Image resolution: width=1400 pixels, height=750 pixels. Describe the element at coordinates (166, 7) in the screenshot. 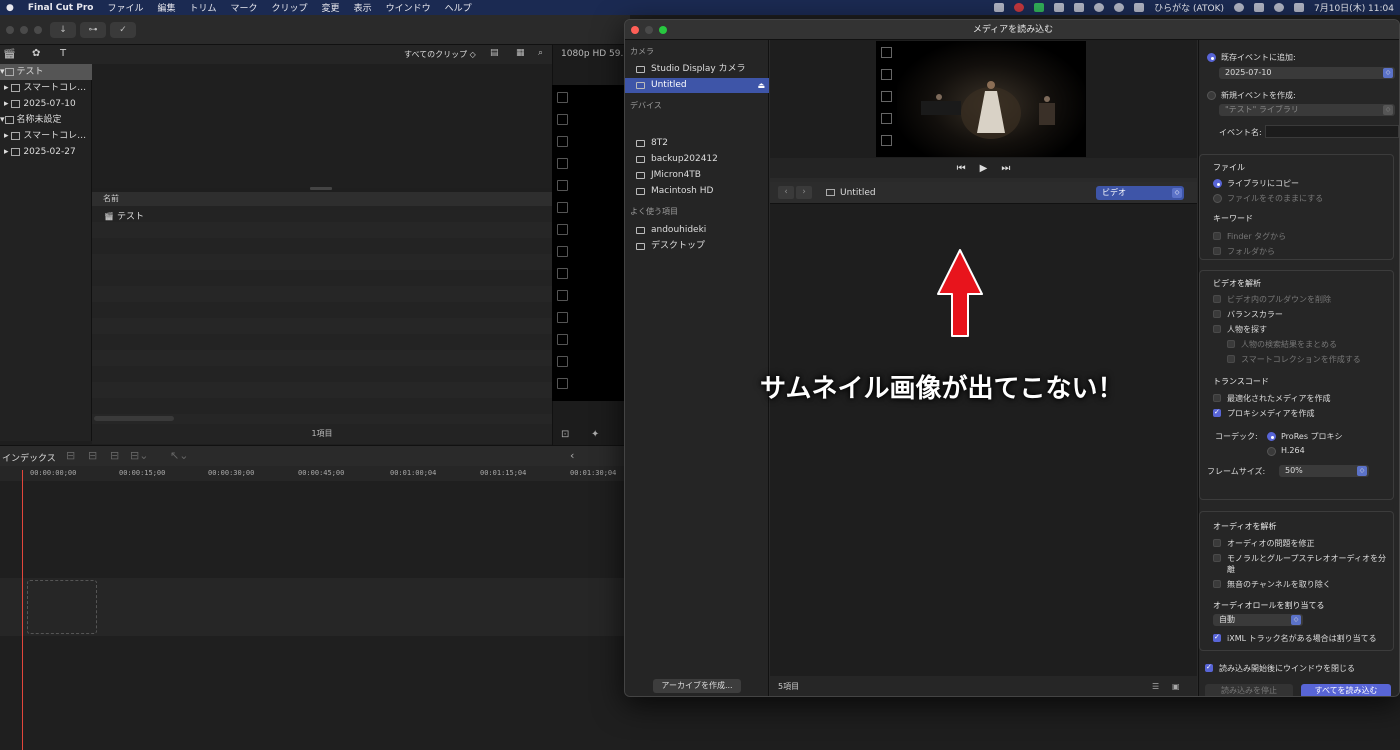

I see `menu-edit: 編集` at that location.